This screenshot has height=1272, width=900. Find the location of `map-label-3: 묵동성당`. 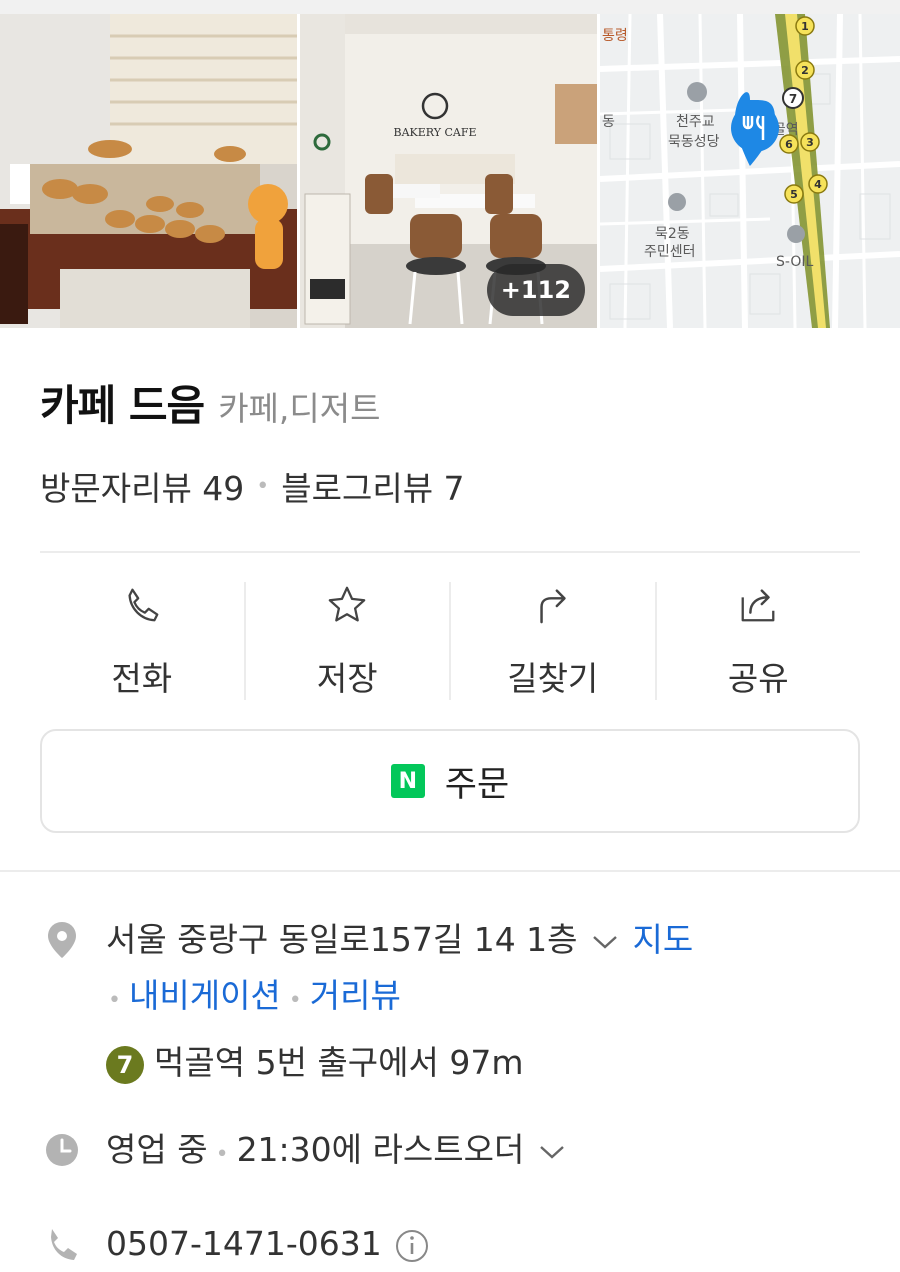

map-label-3: 묵동성당 is located at coordinates (694, 142).